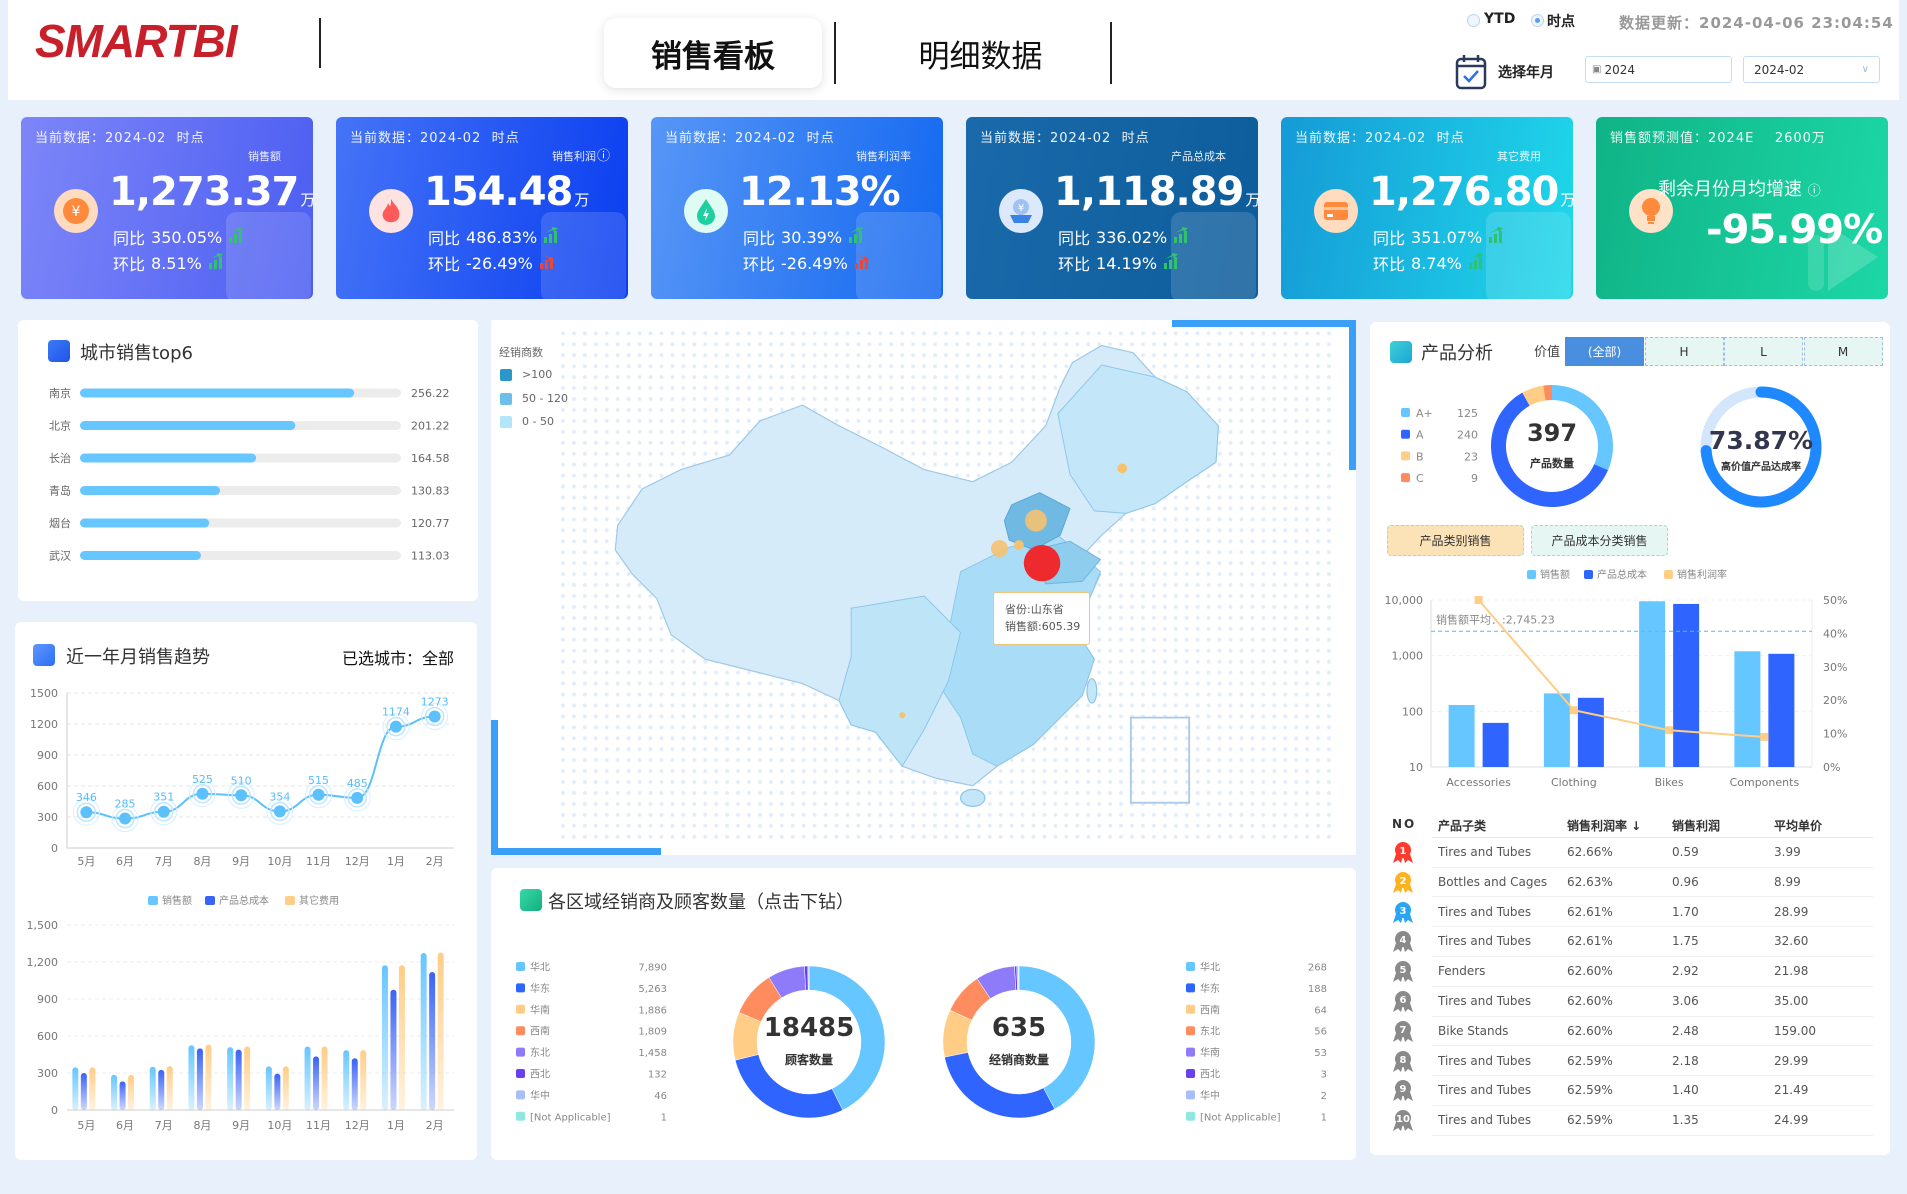 This screenshot has height=1194, width=1907. Describe the element at coordinates (1685, 881) in the screenshot. I see `cell-profit: 0.96` at that location.